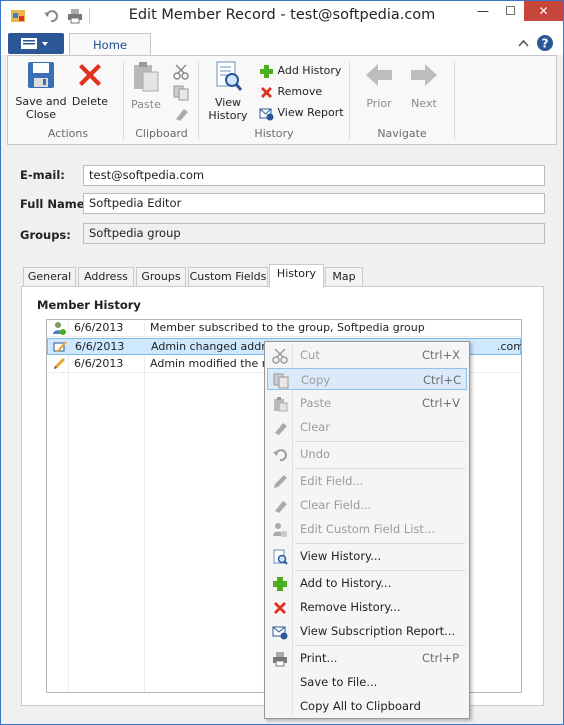  I want to click on email-label: E-mail:, so click(42, 175).